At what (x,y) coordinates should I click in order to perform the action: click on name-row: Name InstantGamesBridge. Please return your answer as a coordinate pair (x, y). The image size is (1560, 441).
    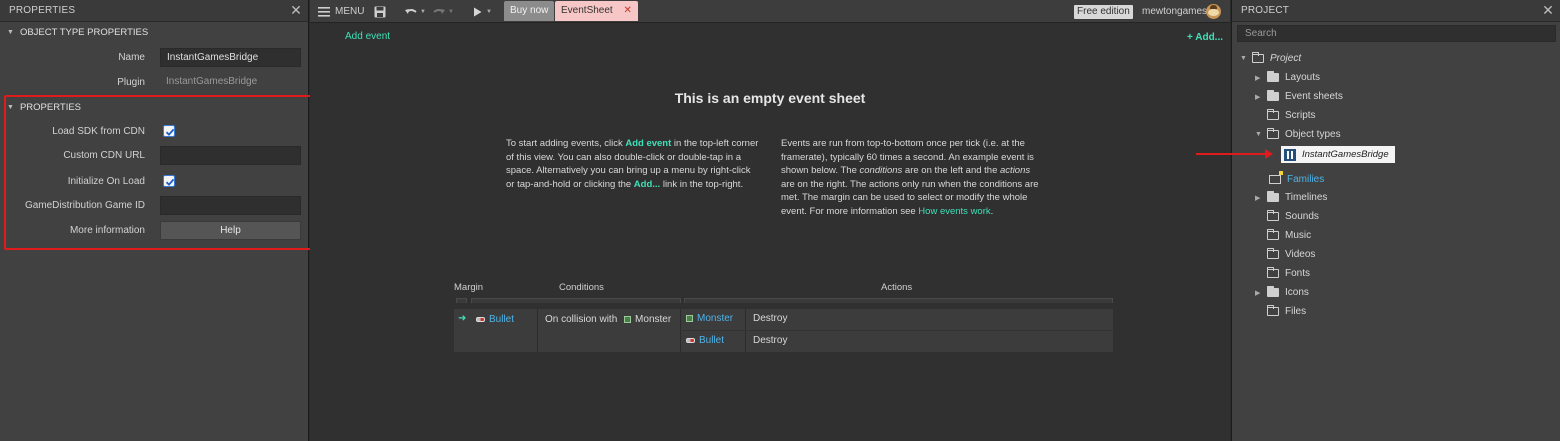
    Looking at the image, I should click on (154, 58).